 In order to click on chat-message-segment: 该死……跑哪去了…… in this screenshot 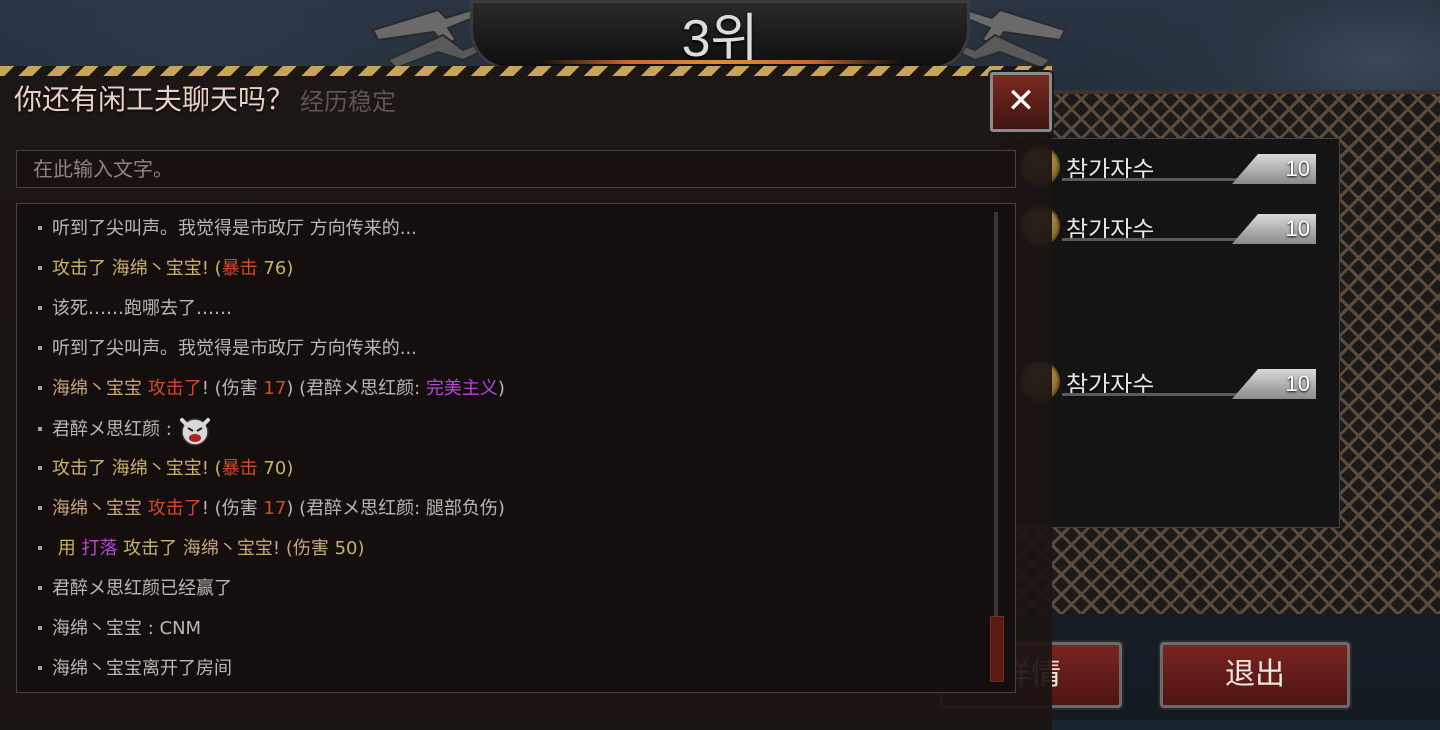, I will do `click(142, 308)`.